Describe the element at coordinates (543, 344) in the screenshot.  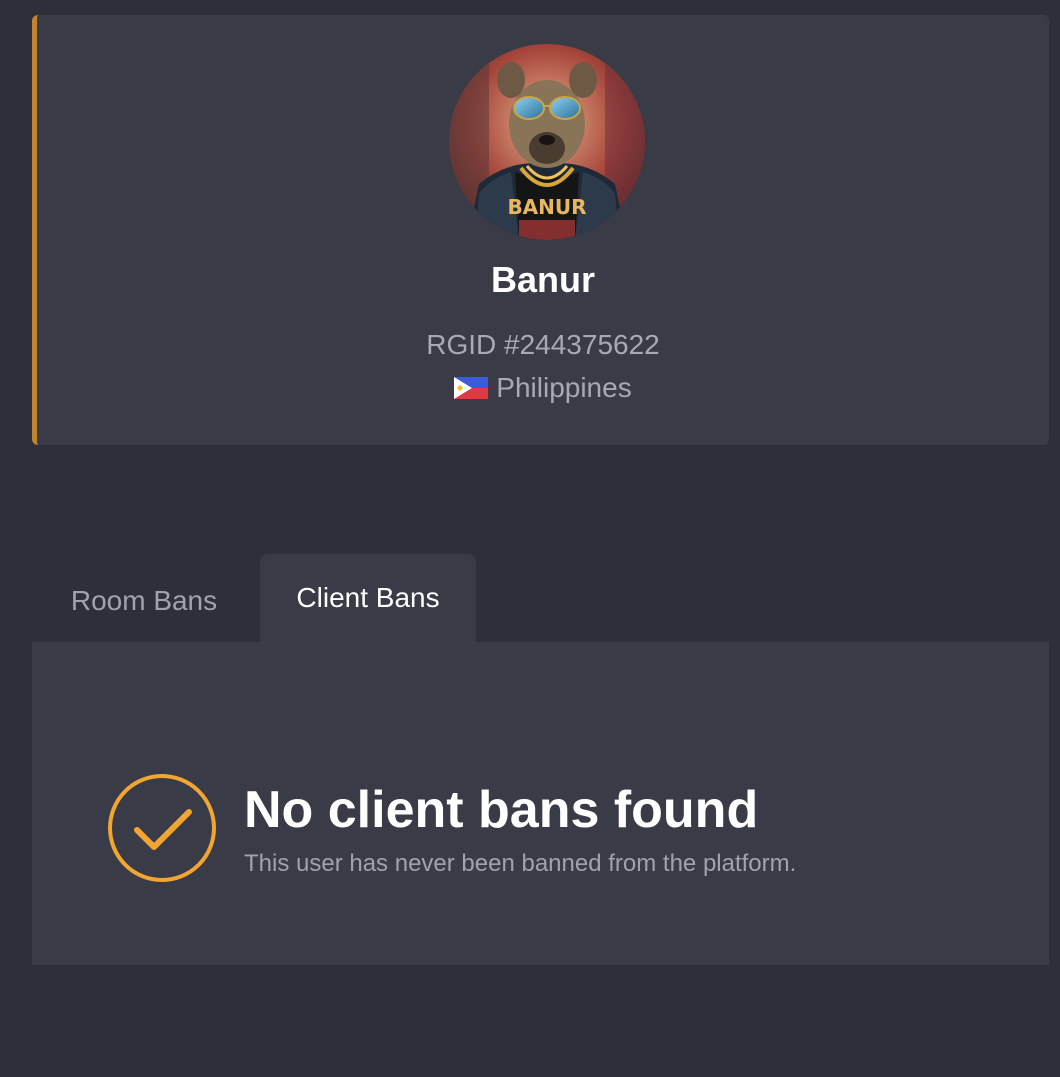
I see `user-rgid: RGID #244375622` at that location.